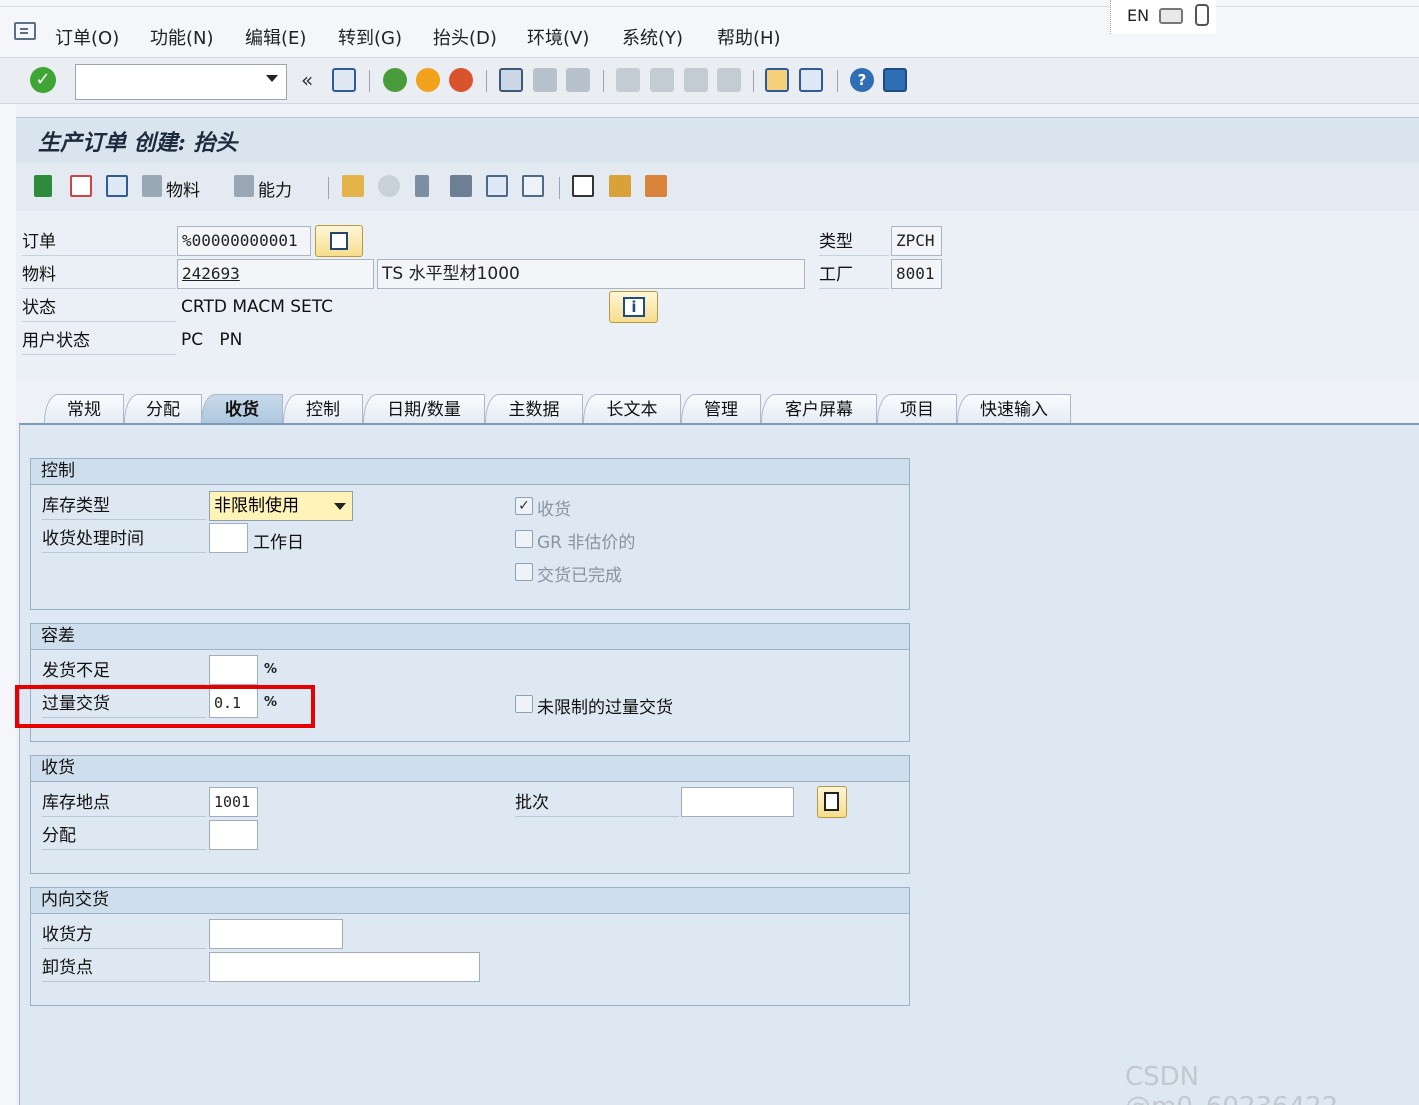 Image resolution: width=1419 pixels, height=1105 pixels. Describe the element at coordinates (181, 82) in the screenshot. I see `command-field` at that location.